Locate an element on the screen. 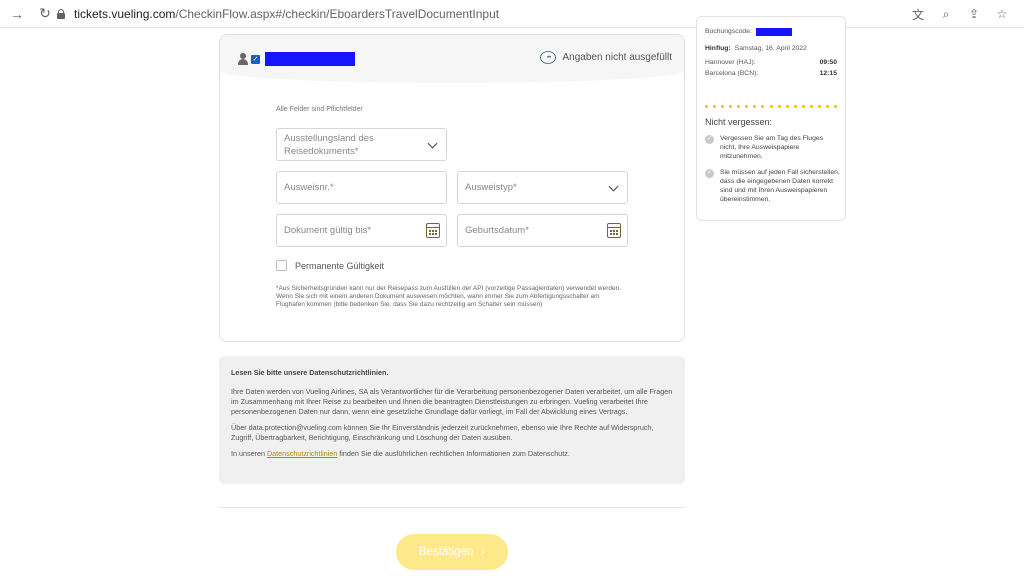 The image size is (1024, 576). outbound-label: Hinflug: is located at coordinates (718, 48).